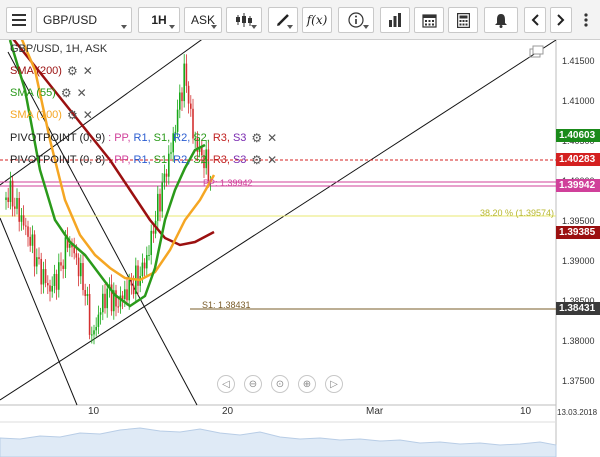 The width and height of the screenshot is (600, 457). Describe the element at coordinates (429, 20) in the screenshot. I see `calendar-button` at that location.